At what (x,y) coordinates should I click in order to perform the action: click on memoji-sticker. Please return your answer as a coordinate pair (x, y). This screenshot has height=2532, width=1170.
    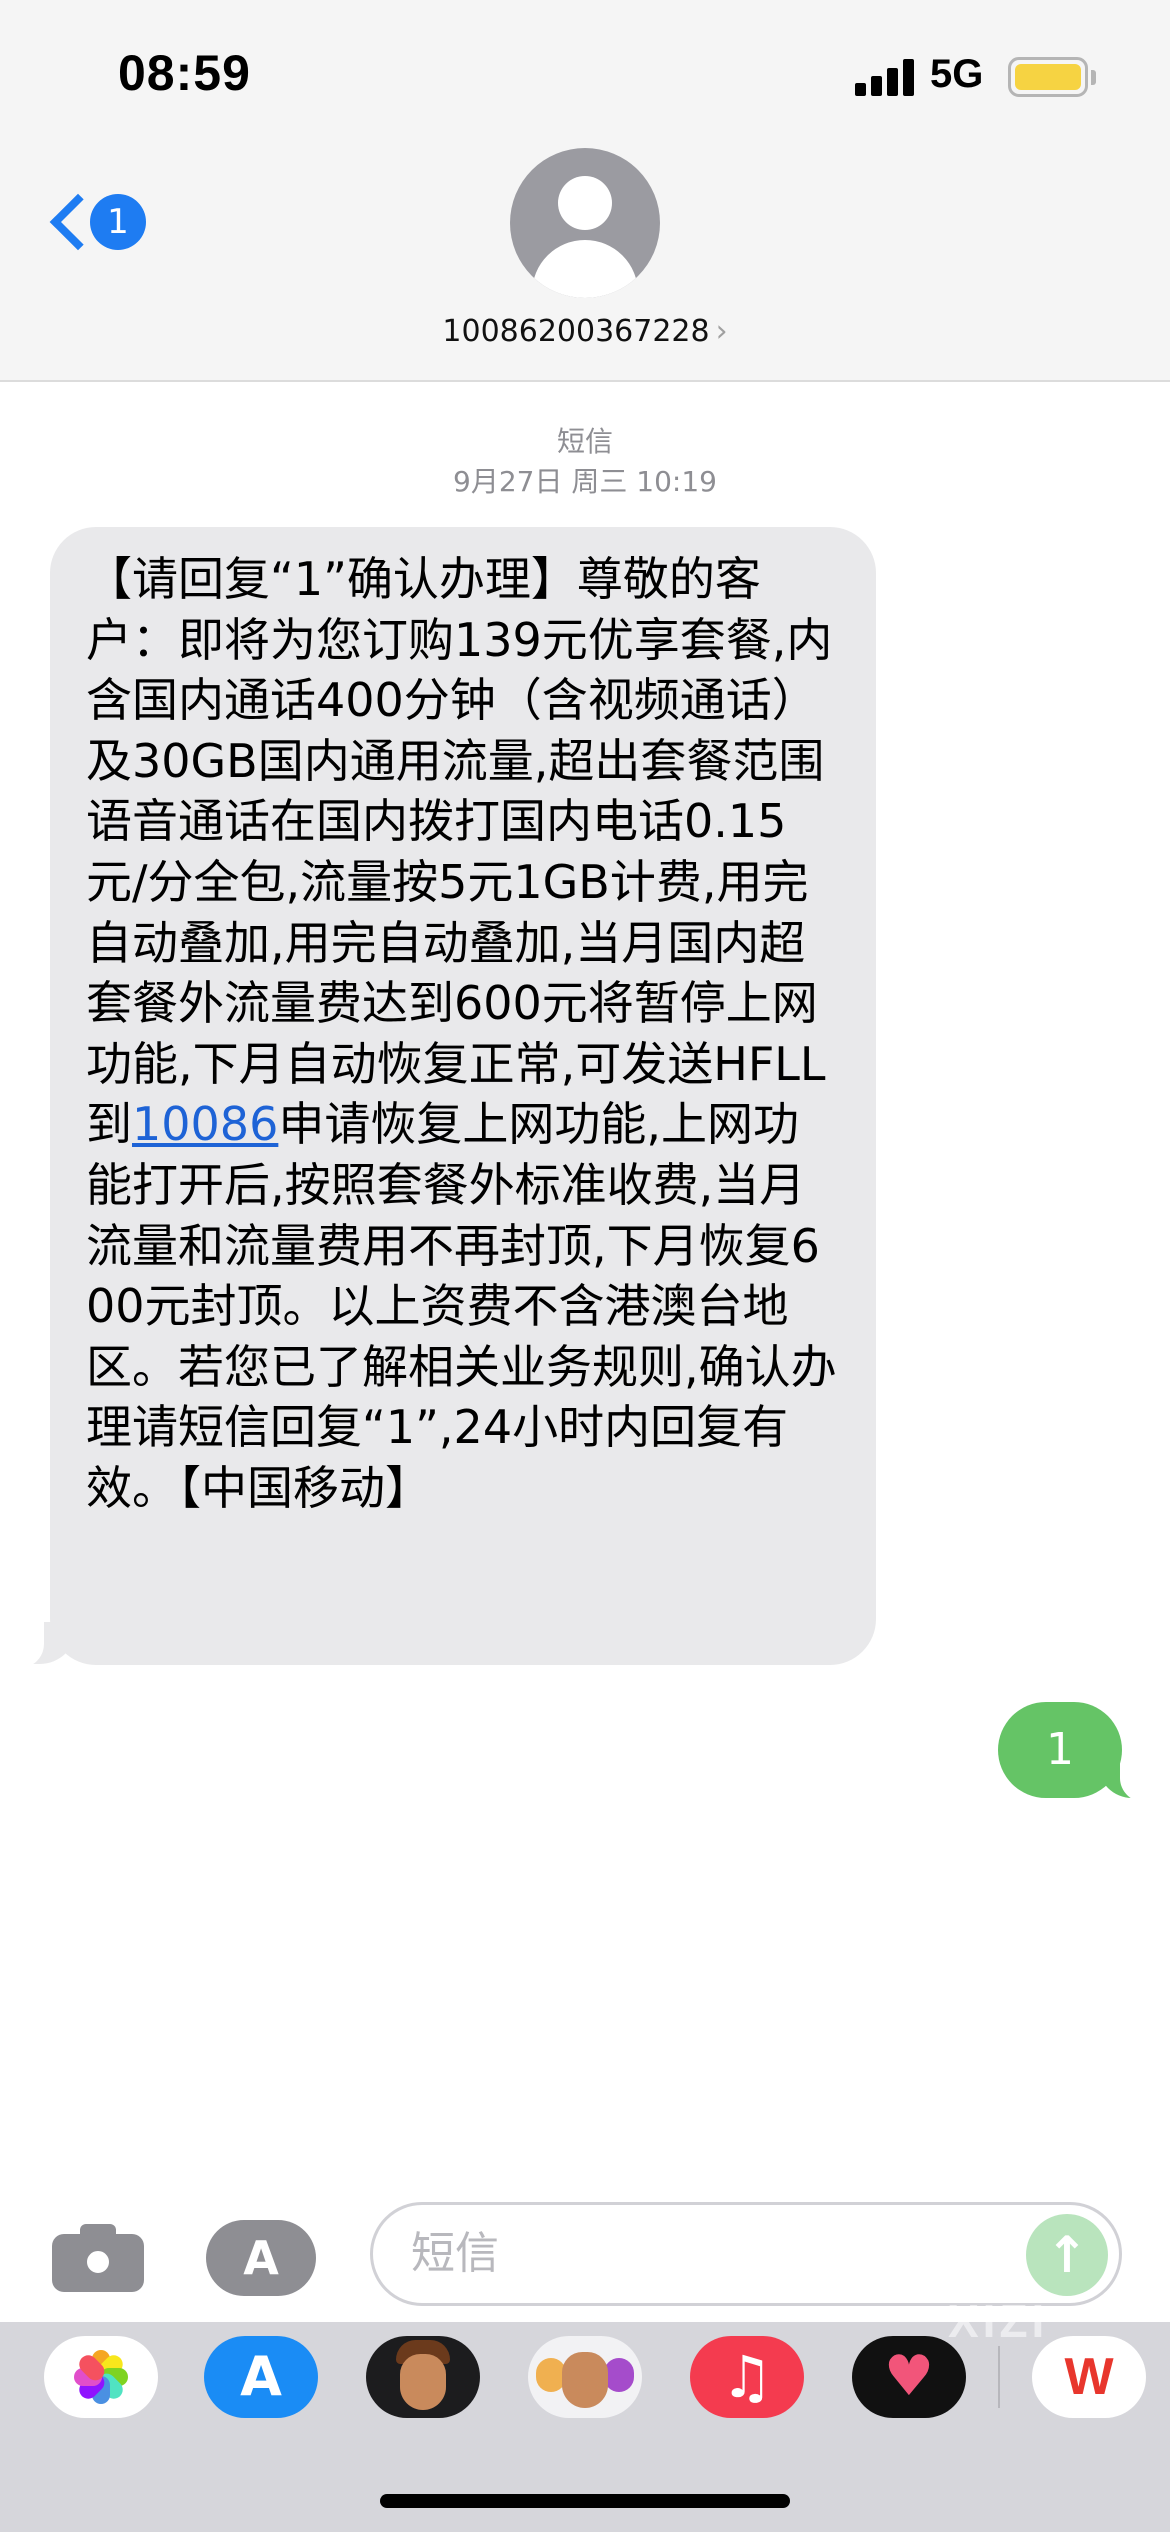
    Looking at the image, I should click on (619, 2375).